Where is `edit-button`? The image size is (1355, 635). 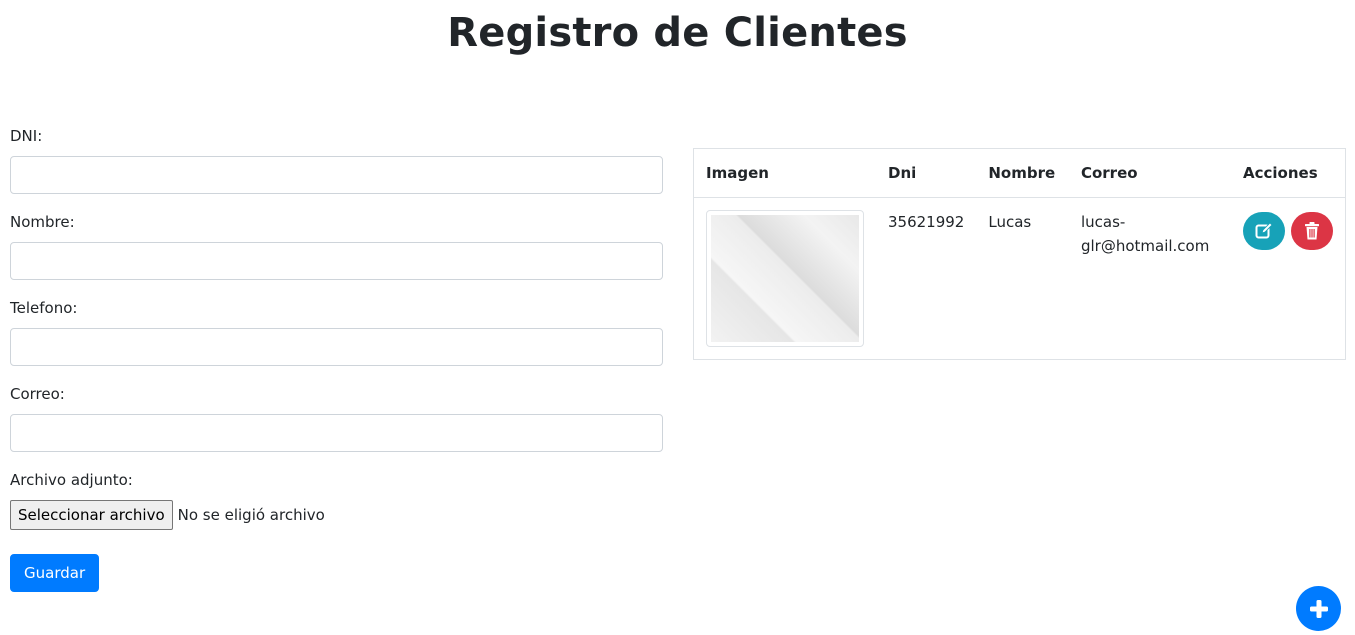 edit-button is located at coordinates (1264, 230).